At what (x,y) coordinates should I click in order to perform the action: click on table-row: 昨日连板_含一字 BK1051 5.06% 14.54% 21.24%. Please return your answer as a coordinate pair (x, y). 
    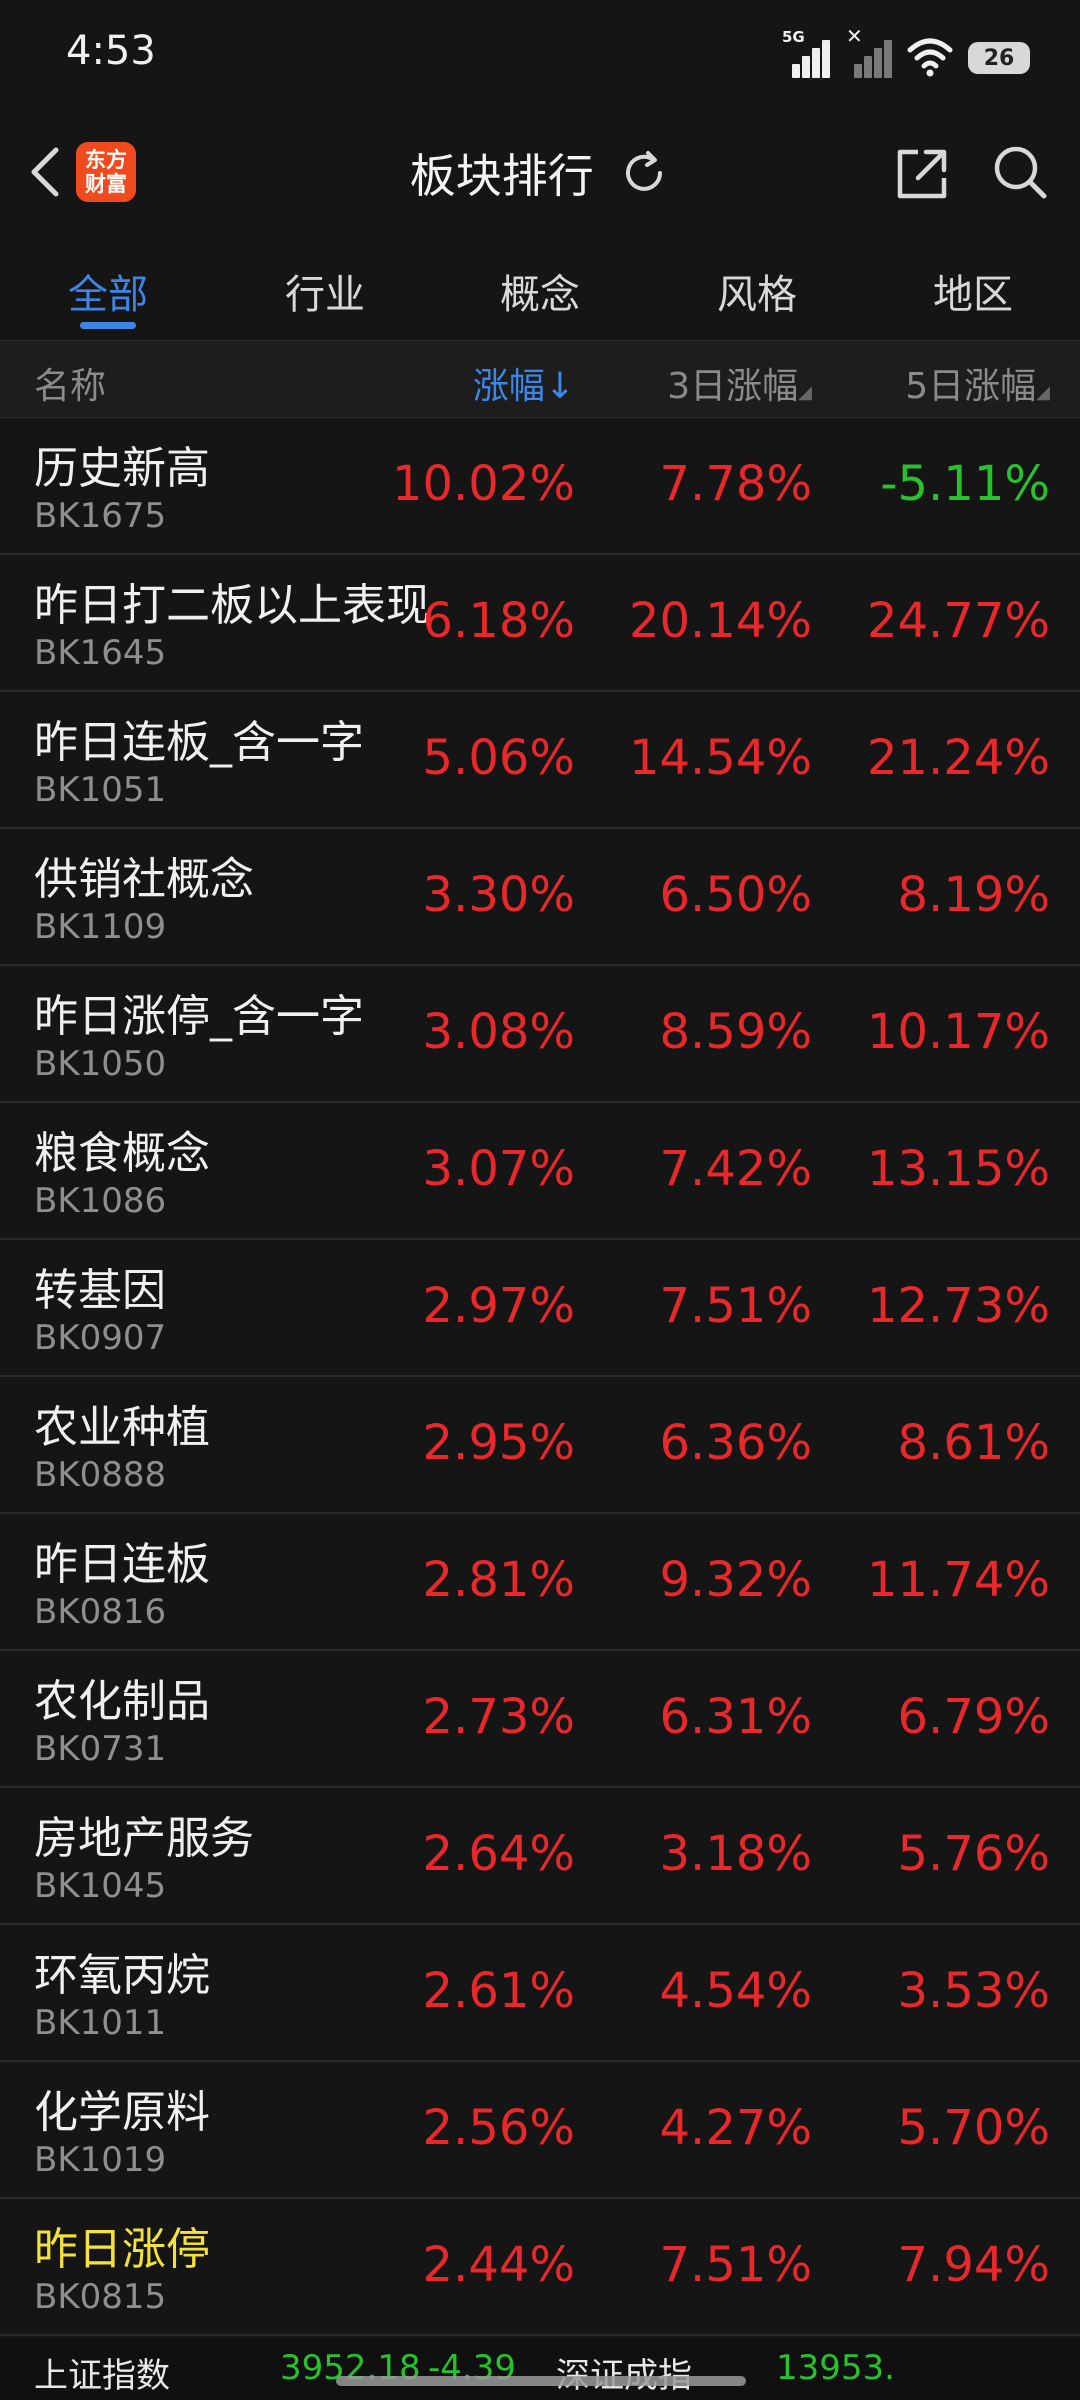
    Looking at the image, I should click on (540, 760).